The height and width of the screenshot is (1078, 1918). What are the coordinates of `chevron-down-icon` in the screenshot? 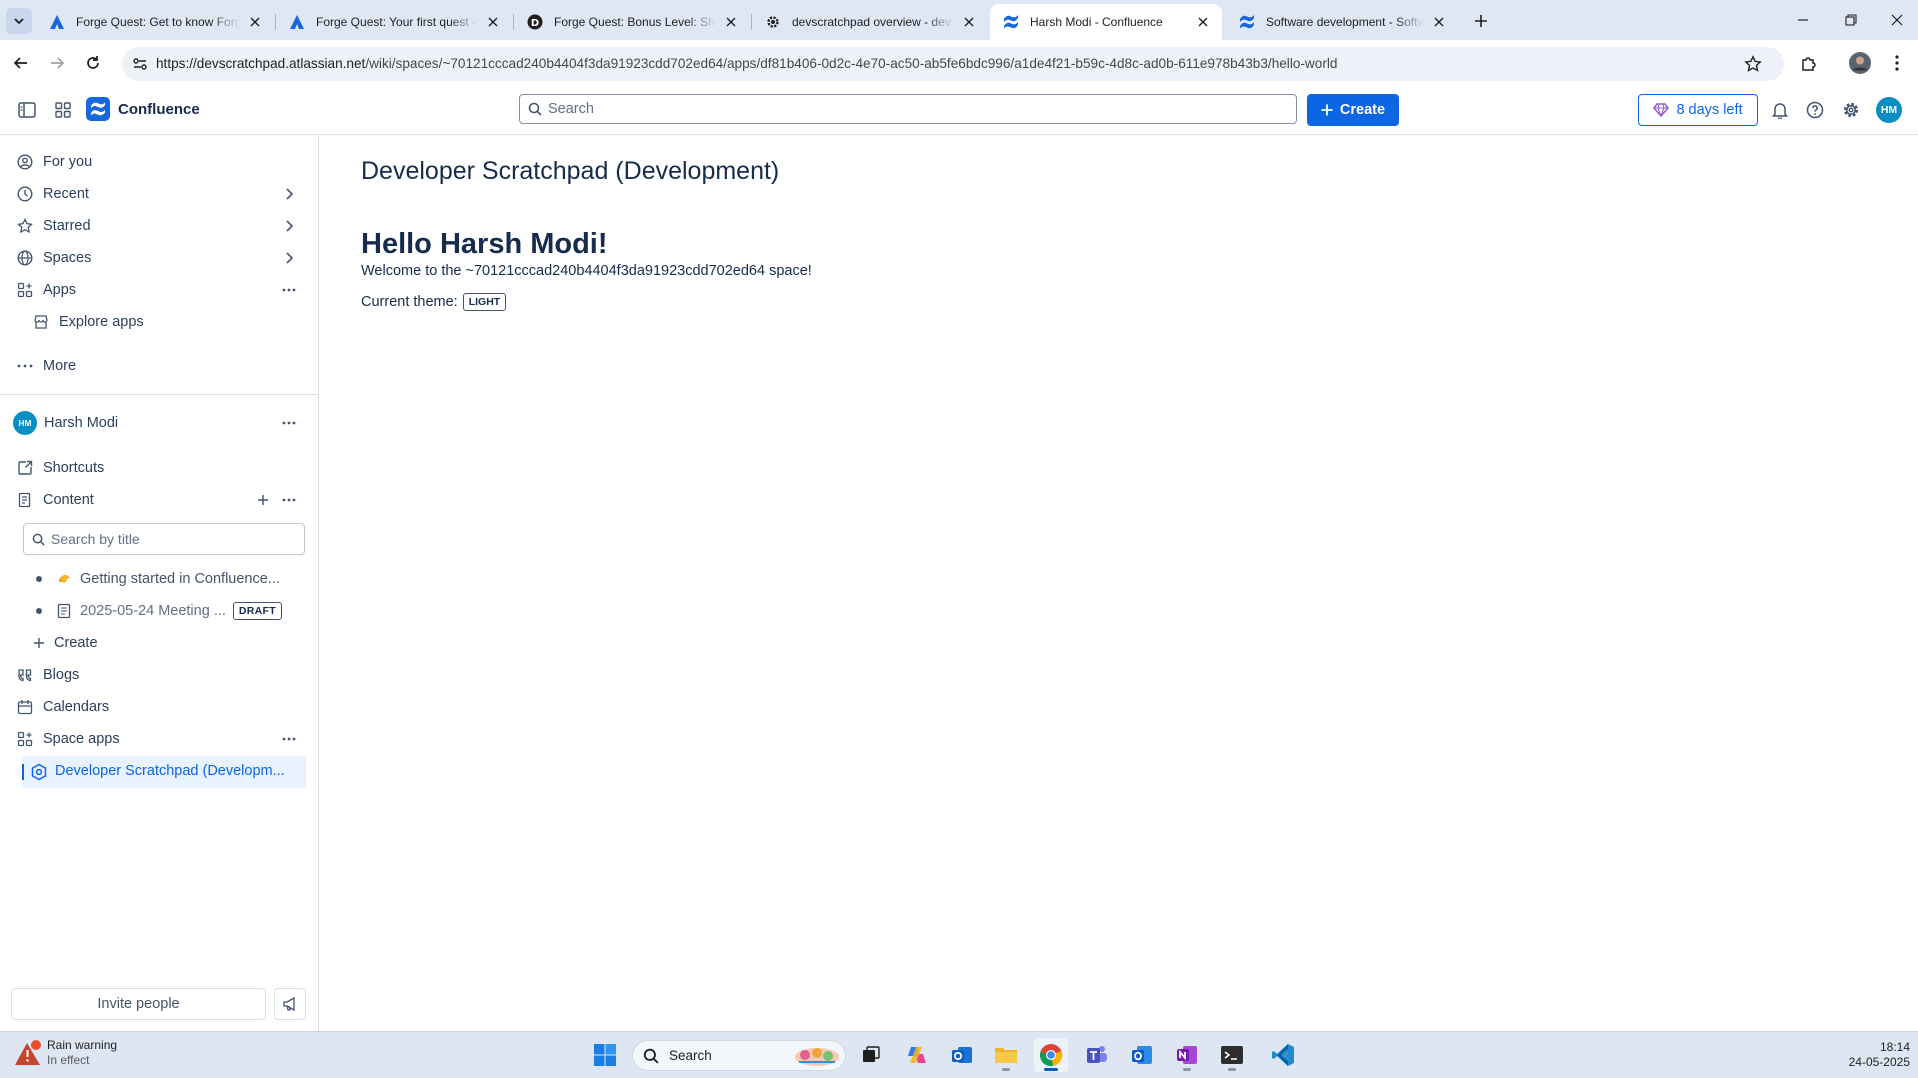 It's located at (19, 21).